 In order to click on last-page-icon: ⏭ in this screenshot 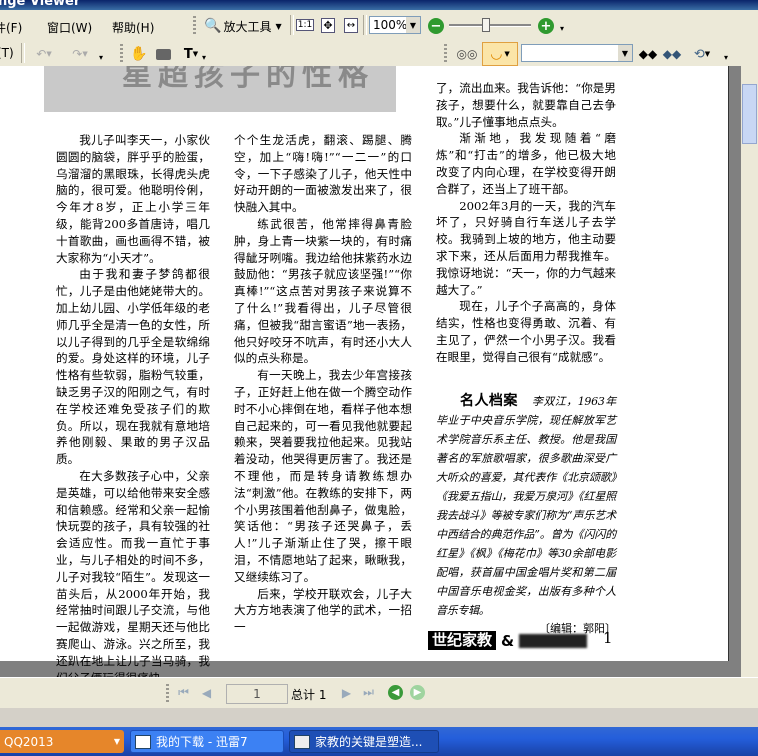, I will do `click(368, 692)`.